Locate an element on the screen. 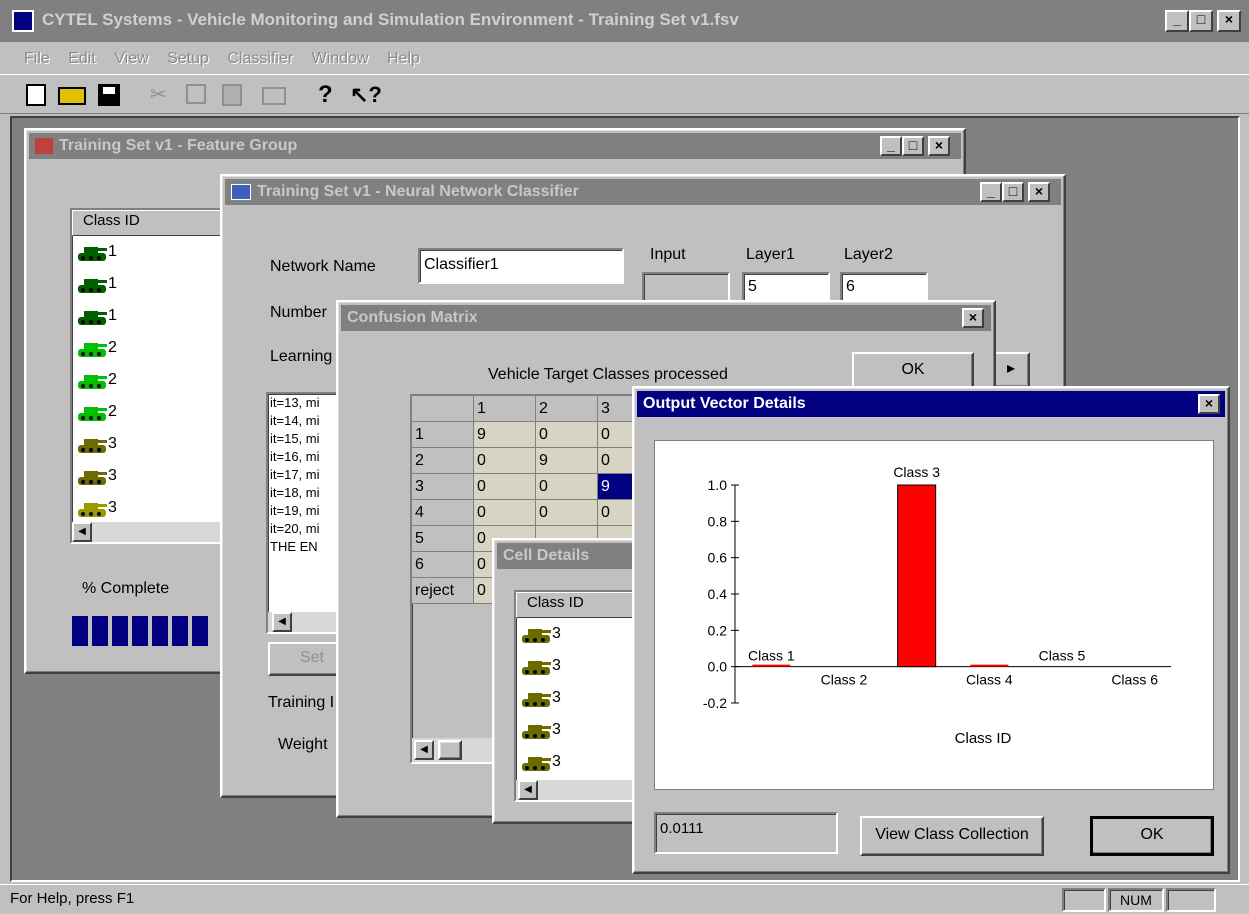 This screenshot has height=914, width=1249. matrix-col-header: 2 is located at coordinates (567, 409).